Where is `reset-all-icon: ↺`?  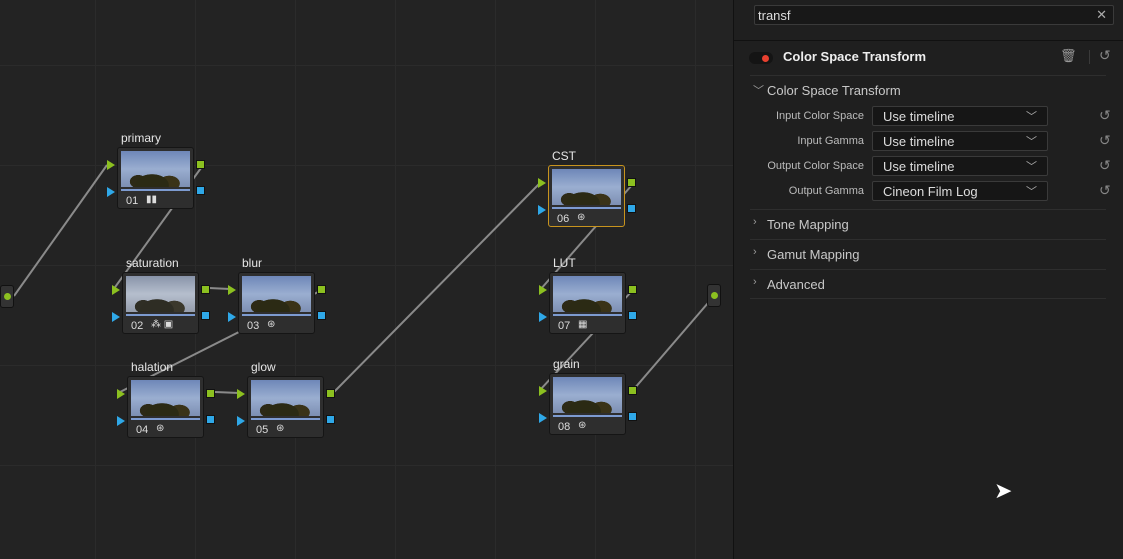 reset-all-icon: ↺ is located at coordinates (1105, 55).